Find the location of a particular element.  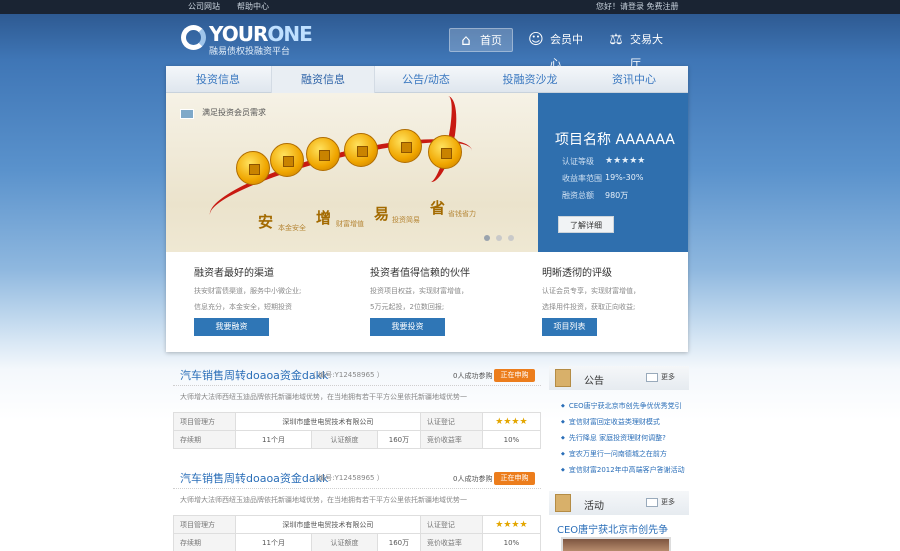

yield-label: 竞价收益率 is located at coordinates (451, 439).